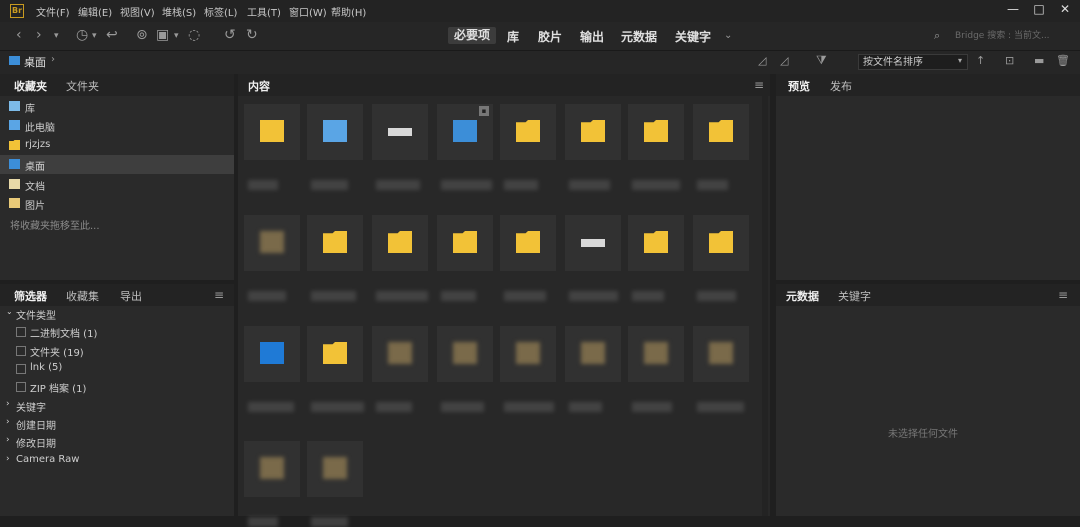 This screenshot has height=527, width=1080. Describe the element at coordinates (1039, 10) in the screenshot. I see `maximize-icon: □` at that location.